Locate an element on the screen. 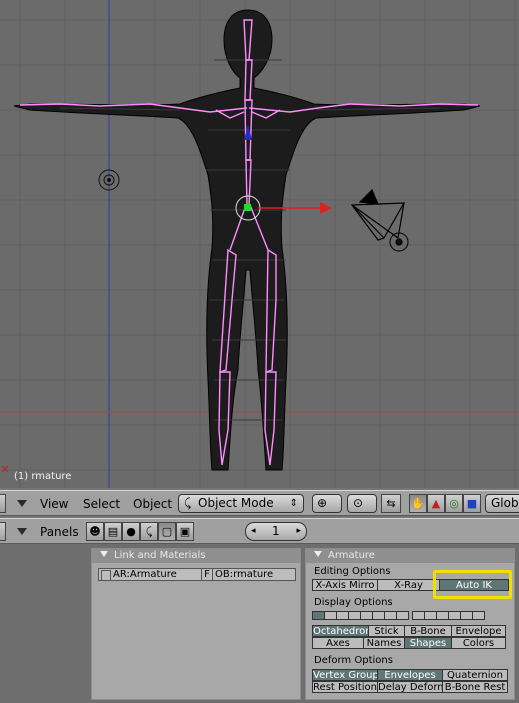 The height and width of the screenshot is (703, 519). deform-row-2: Rest Position Delay Deform B-Bone Rest is located at coordinates (410, 687).